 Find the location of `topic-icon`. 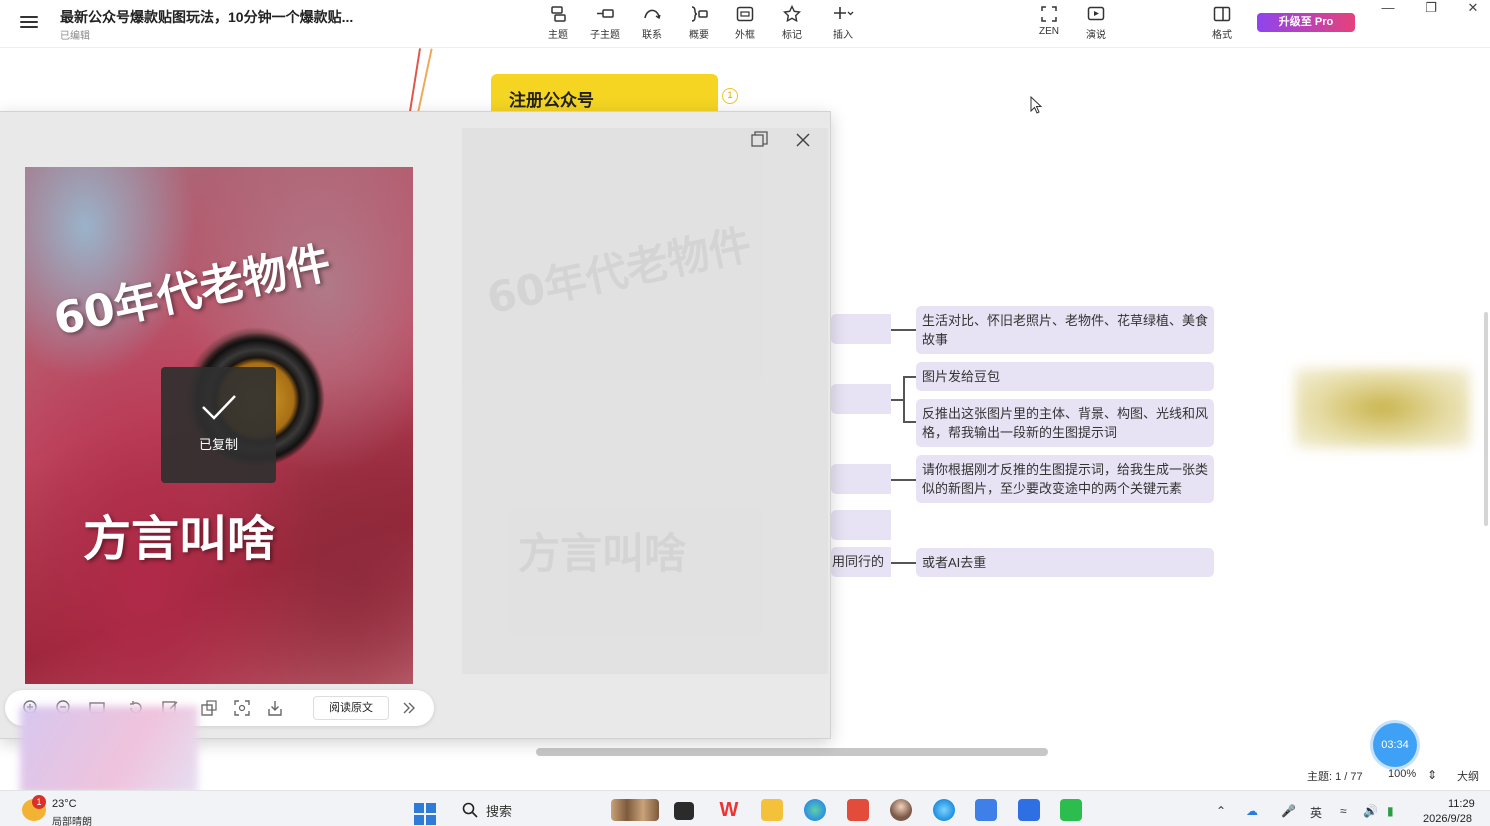

topic-icon is located at coordinates (558, 14).